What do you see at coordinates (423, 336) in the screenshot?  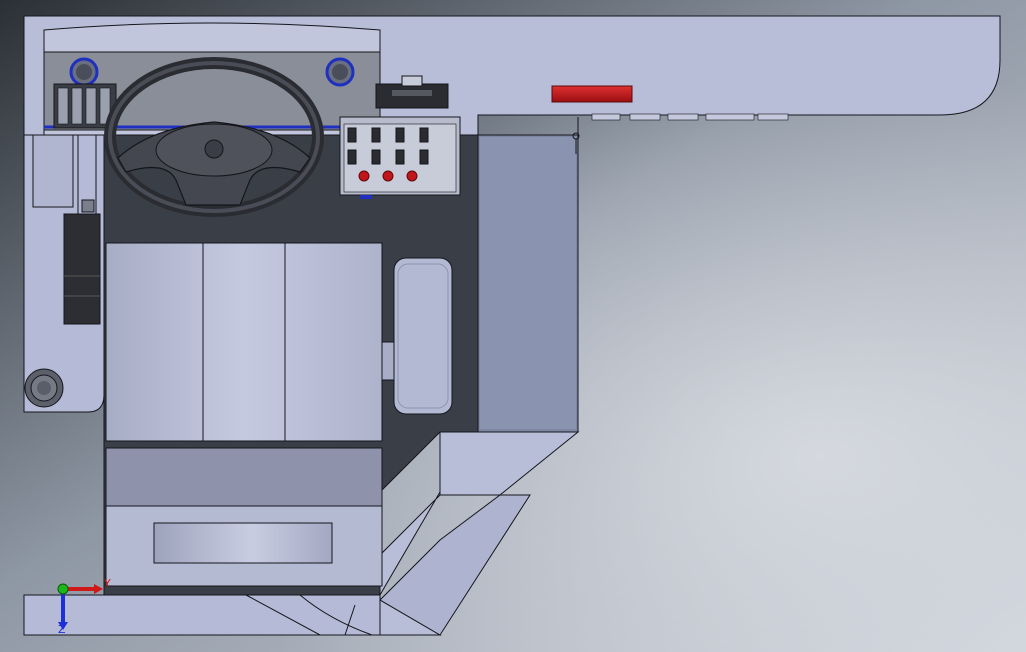 I see `gear-lever` at bounding box center [423, 336].